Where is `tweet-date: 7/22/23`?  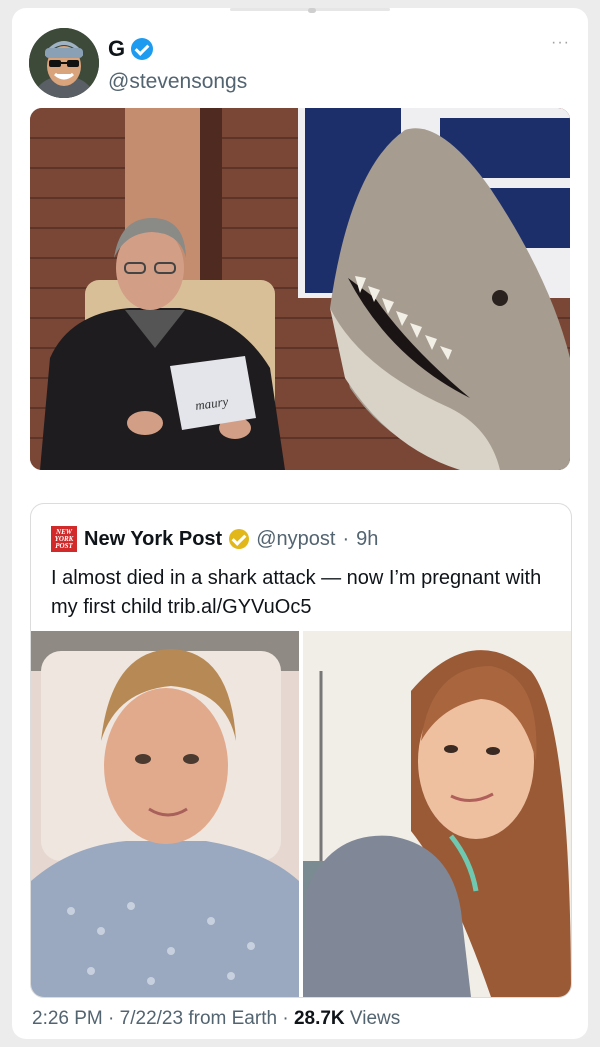
tweet-date: 7/22/23 is located at coordinates (151, 1018).